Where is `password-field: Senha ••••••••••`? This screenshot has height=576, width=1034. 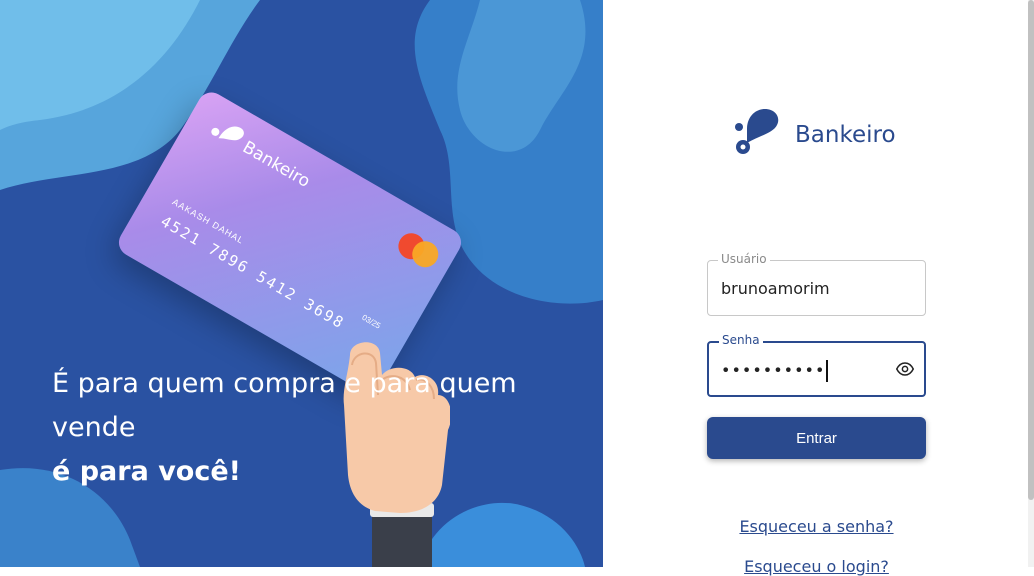 password-field: Senha •••••••••• is located at coordinates (816, 365).